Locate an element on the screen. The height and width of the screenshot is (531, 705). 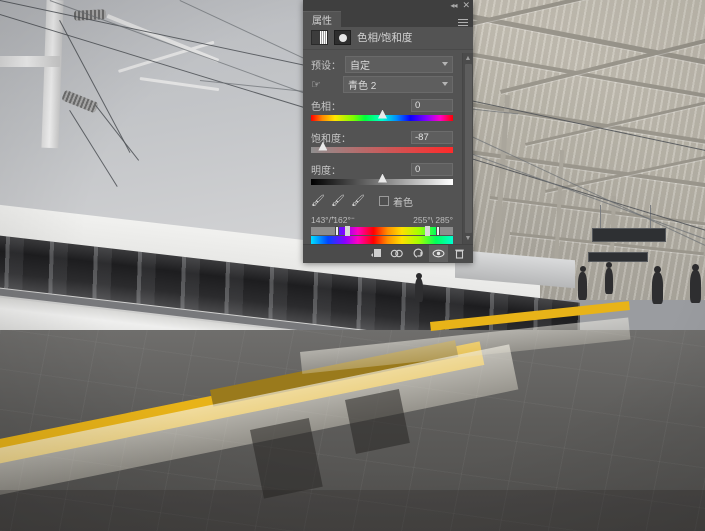
saturation-slider-track is located at coordinates (382, 147).